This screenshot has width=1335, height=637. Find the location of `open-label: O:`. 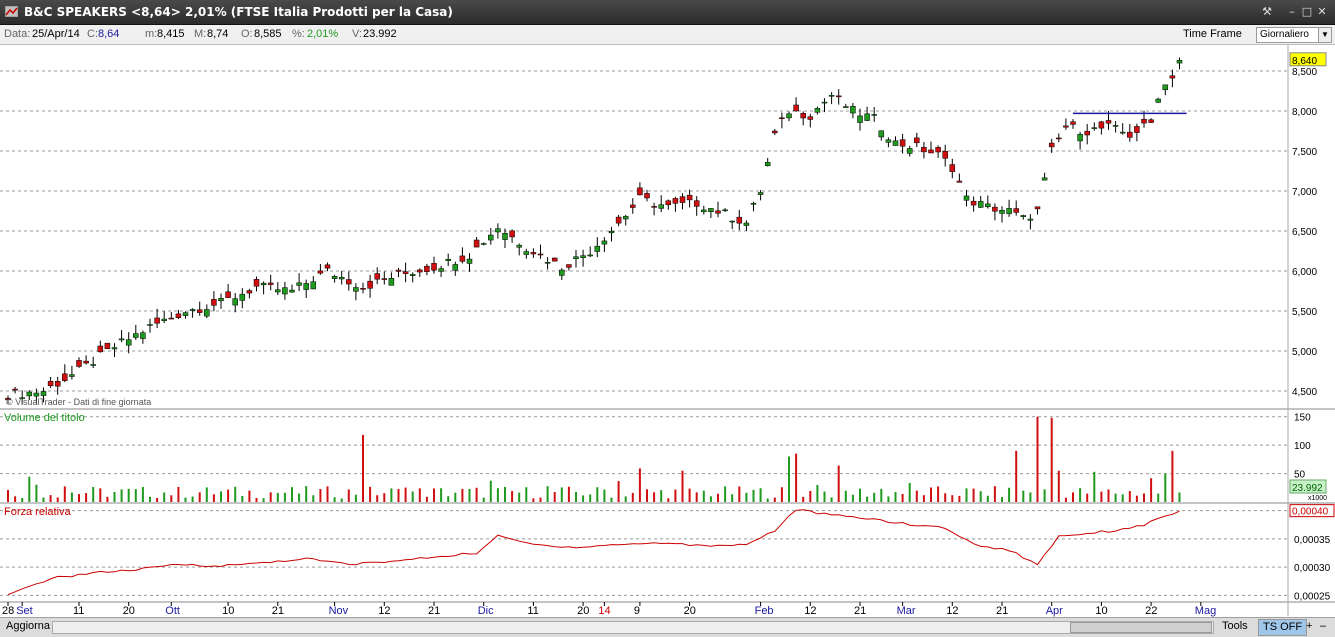

open-label: O: is located at coordinates (247, 34).